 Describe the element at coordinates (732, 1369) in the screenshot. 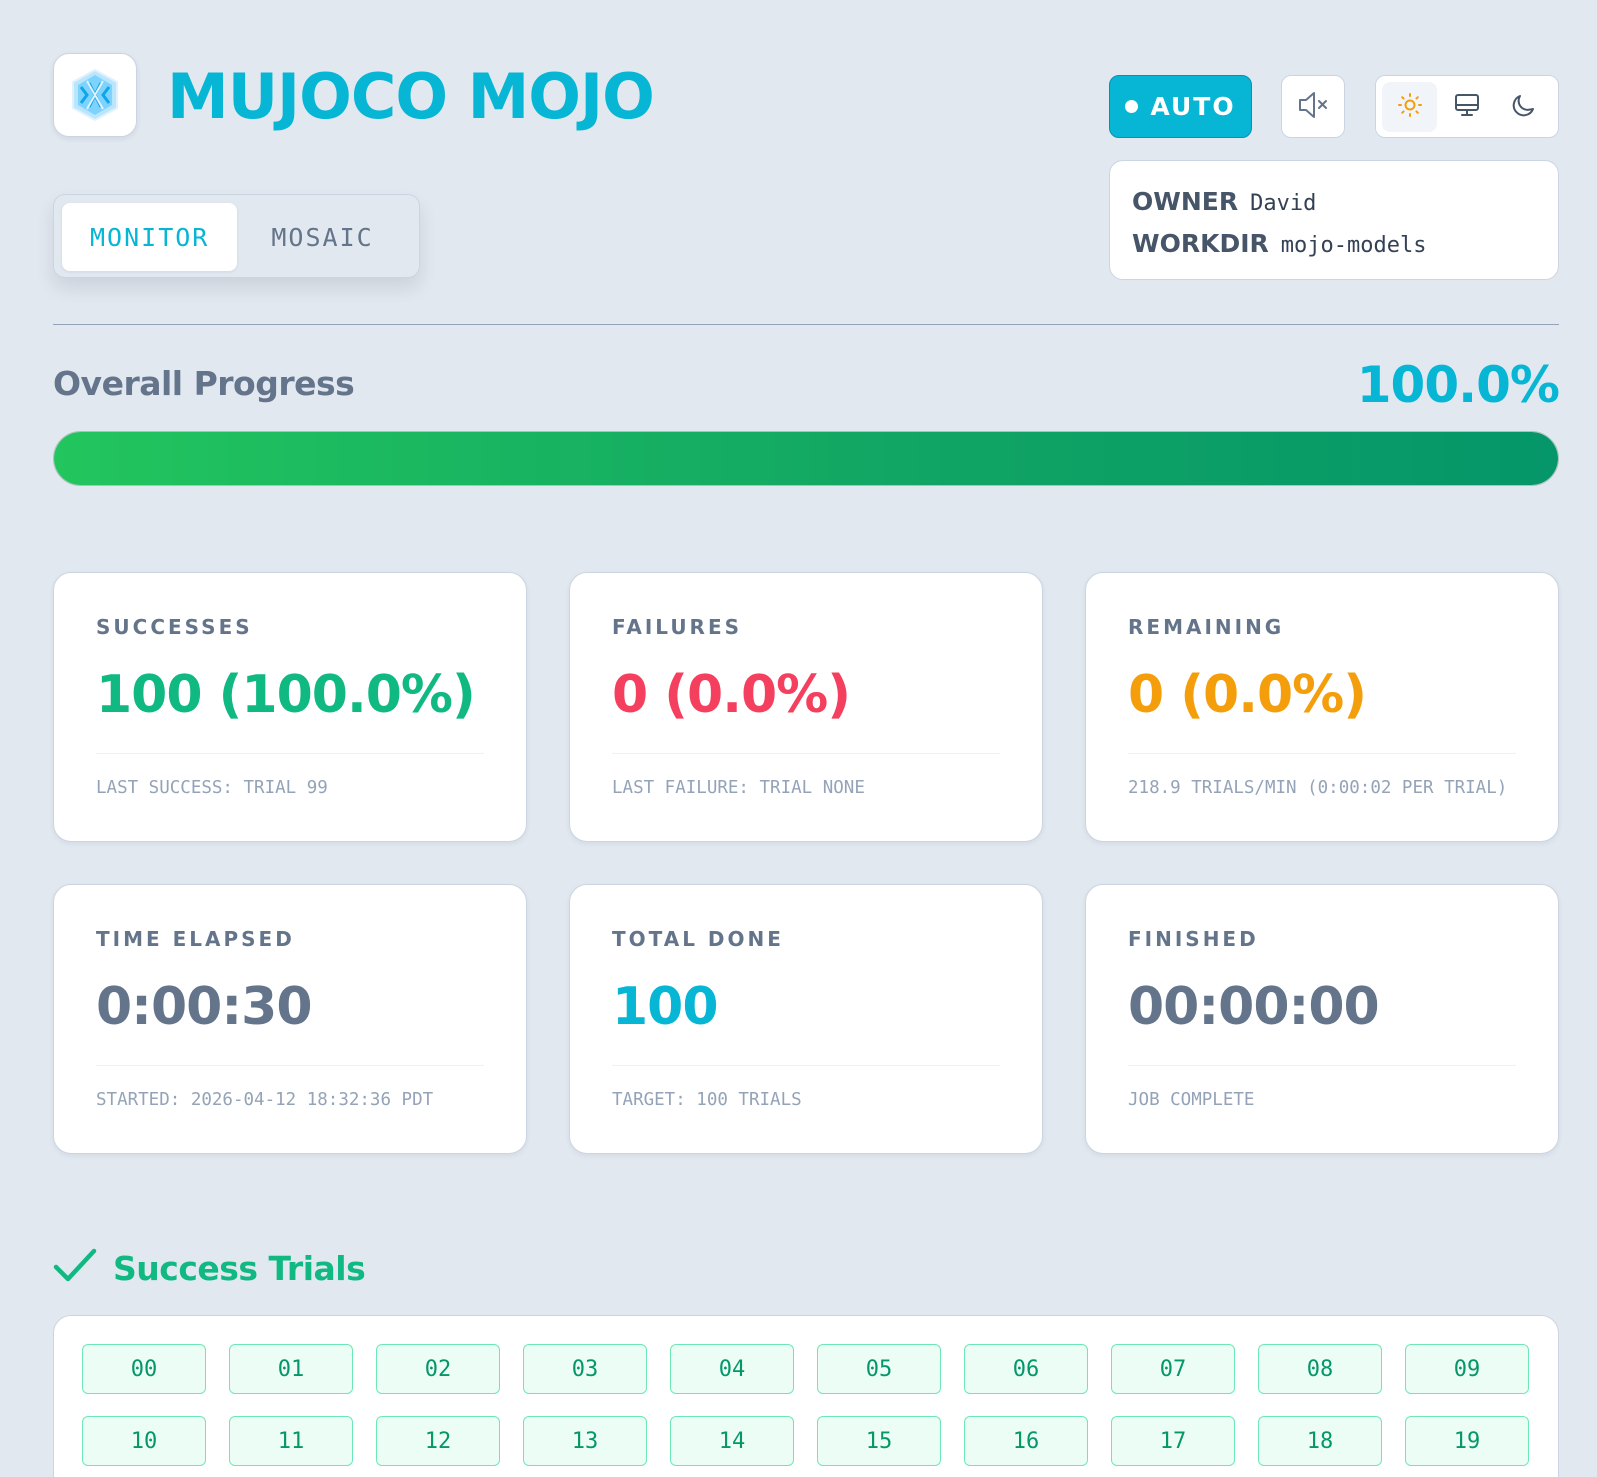

I see `trial-chip: 04` at that location.